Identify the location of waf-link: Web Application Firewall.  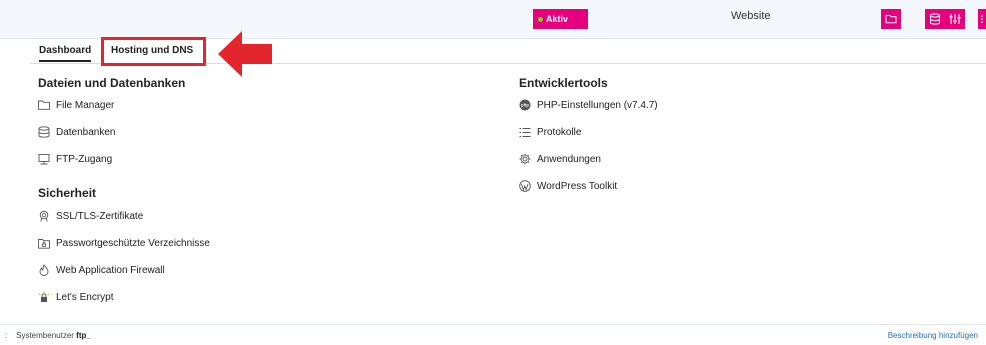
(101, 270).